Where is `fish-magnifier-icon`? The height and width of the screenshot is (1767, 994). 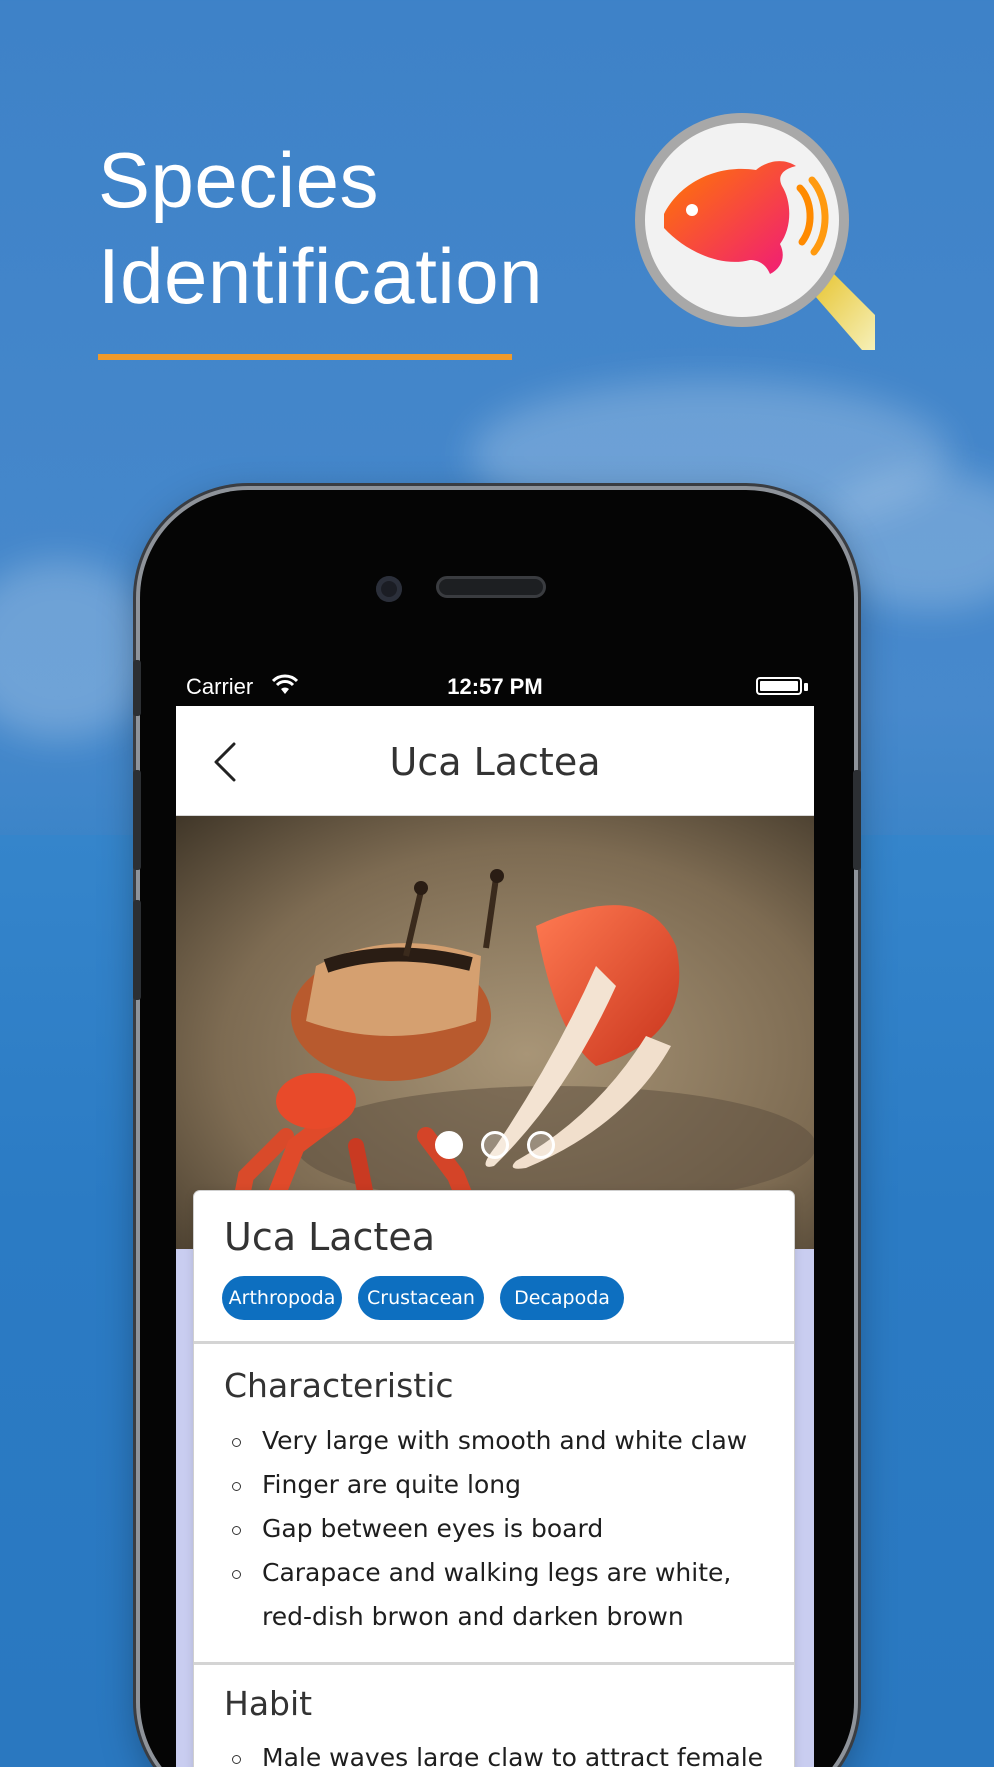 fish-magnifier-icon is located at coordinates (755, 231).